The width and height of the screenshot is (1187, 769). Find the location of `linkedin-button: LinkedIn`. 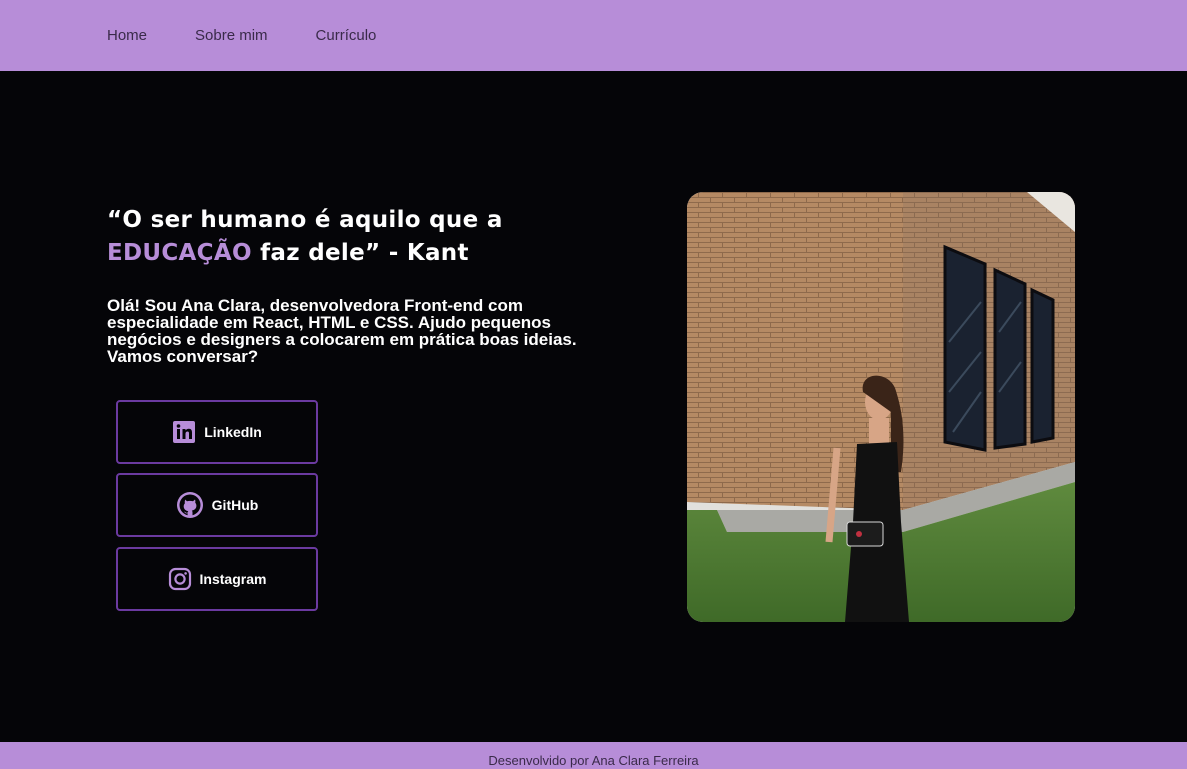

linkedin-button: LinkedIn is located at coordinates (217, 432).